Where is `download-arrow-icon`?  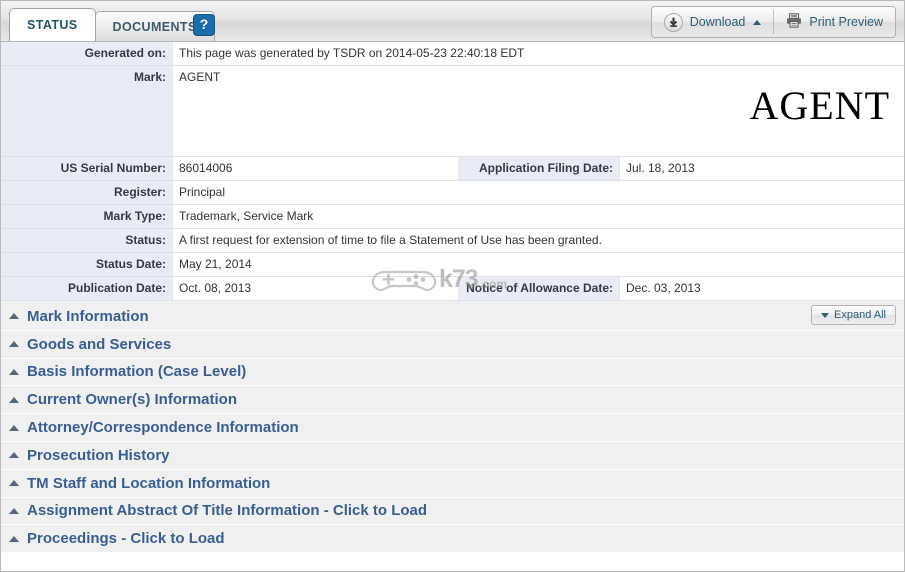 download-arrow-icon is located at coordinates (673, 22).